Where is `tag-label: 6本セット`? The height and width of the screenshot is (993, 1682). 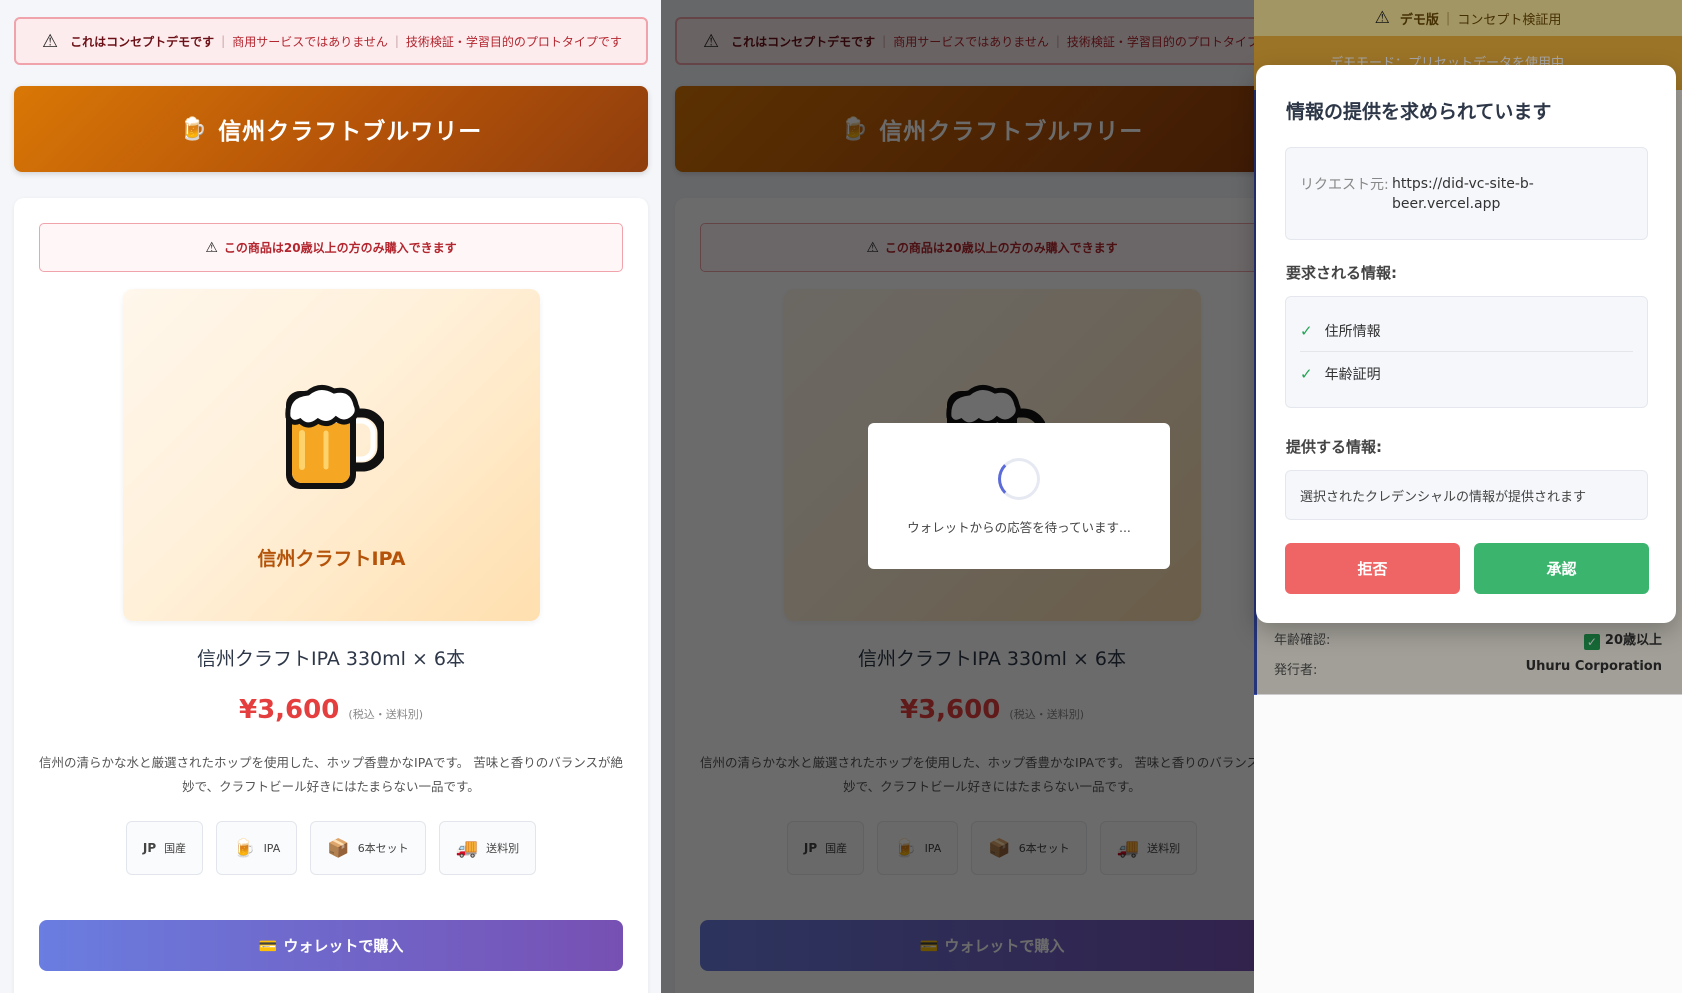
tag-label: 6本セット is located at coordinates (383, 848).